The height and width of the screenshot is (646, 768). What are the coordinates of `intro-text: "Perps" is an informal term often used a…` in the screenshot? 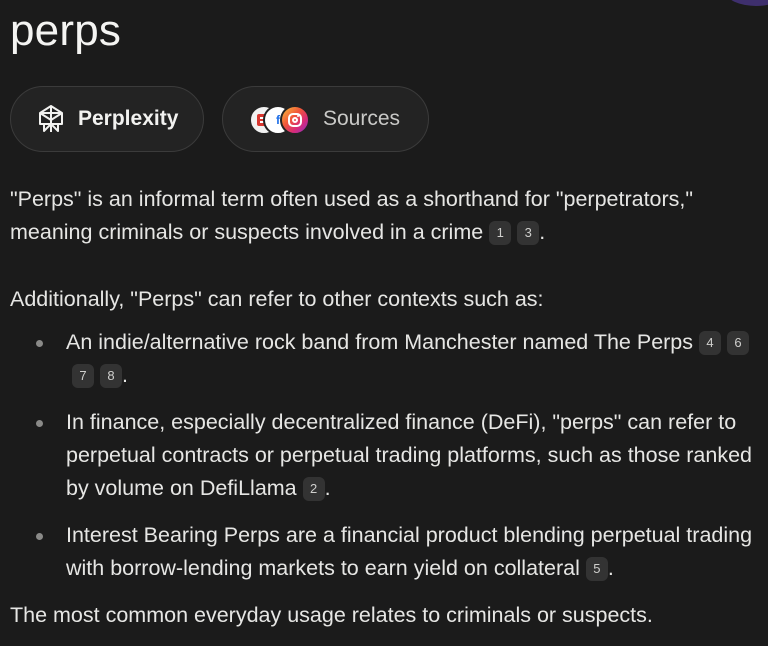 It's located at (352, 215).